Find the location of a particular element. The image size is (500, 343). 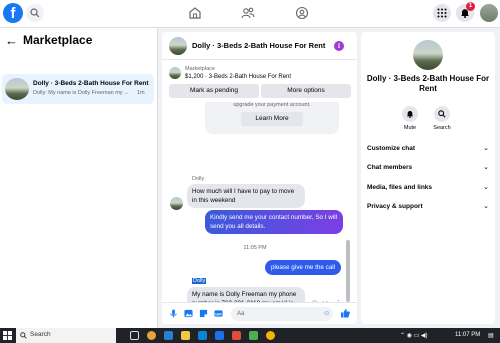

file-explorer-icon is located at coordinates (185, 335).